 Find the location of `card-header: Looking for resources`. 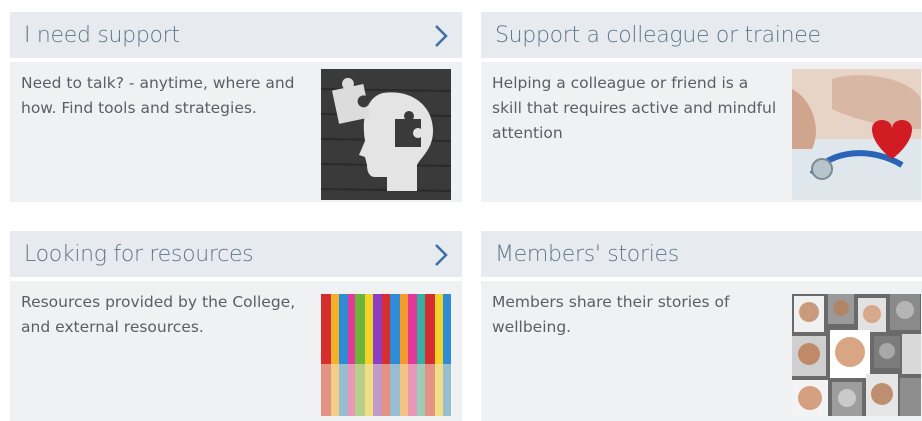

card-header: Looking for resources is located at coordinates (236, 254).